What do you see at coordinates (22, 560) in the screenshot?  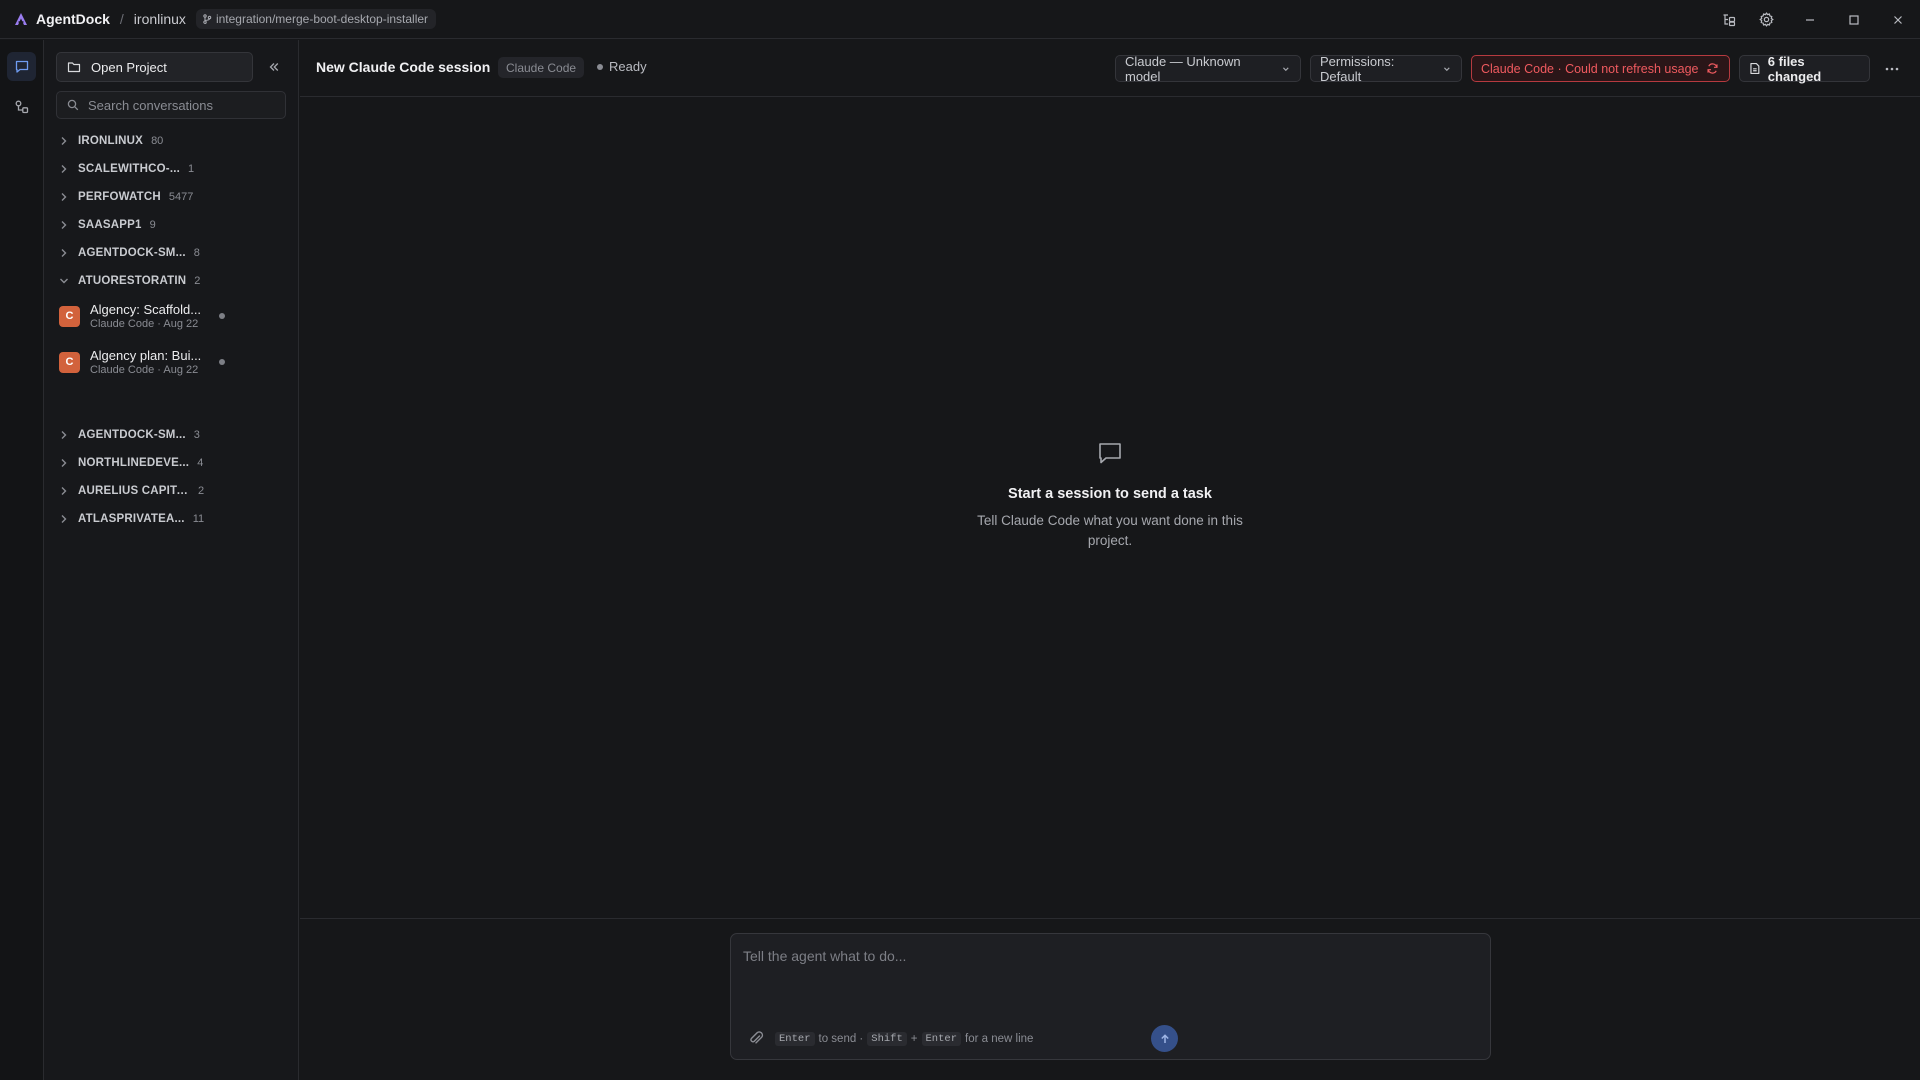 I see `activity-rail` at bounding box center [22, 560].